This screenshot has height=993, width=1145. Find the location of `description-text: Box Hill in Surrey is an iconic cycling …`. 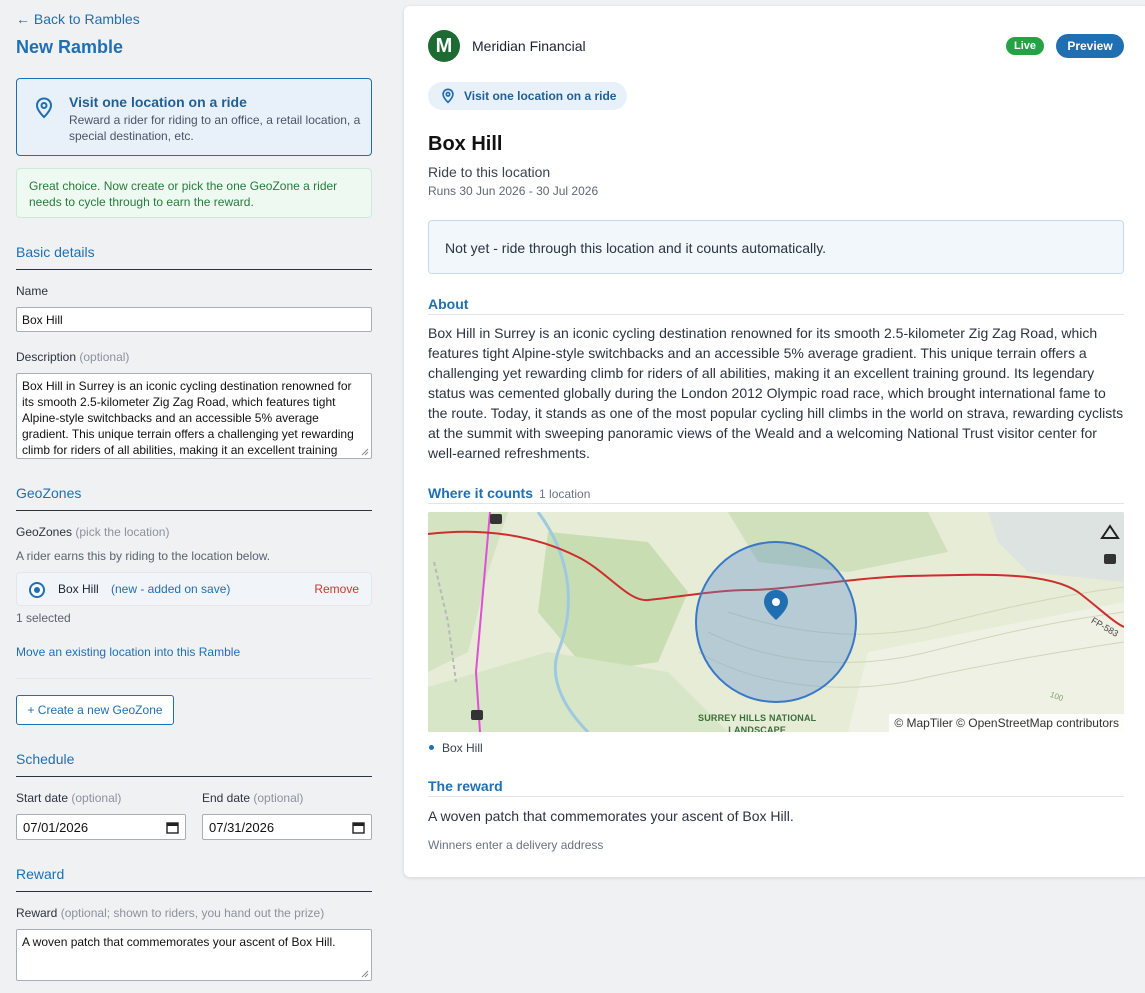

description-text: Box Hill in Surrey is an iconic cycling … is located at coordinates (188, 418).